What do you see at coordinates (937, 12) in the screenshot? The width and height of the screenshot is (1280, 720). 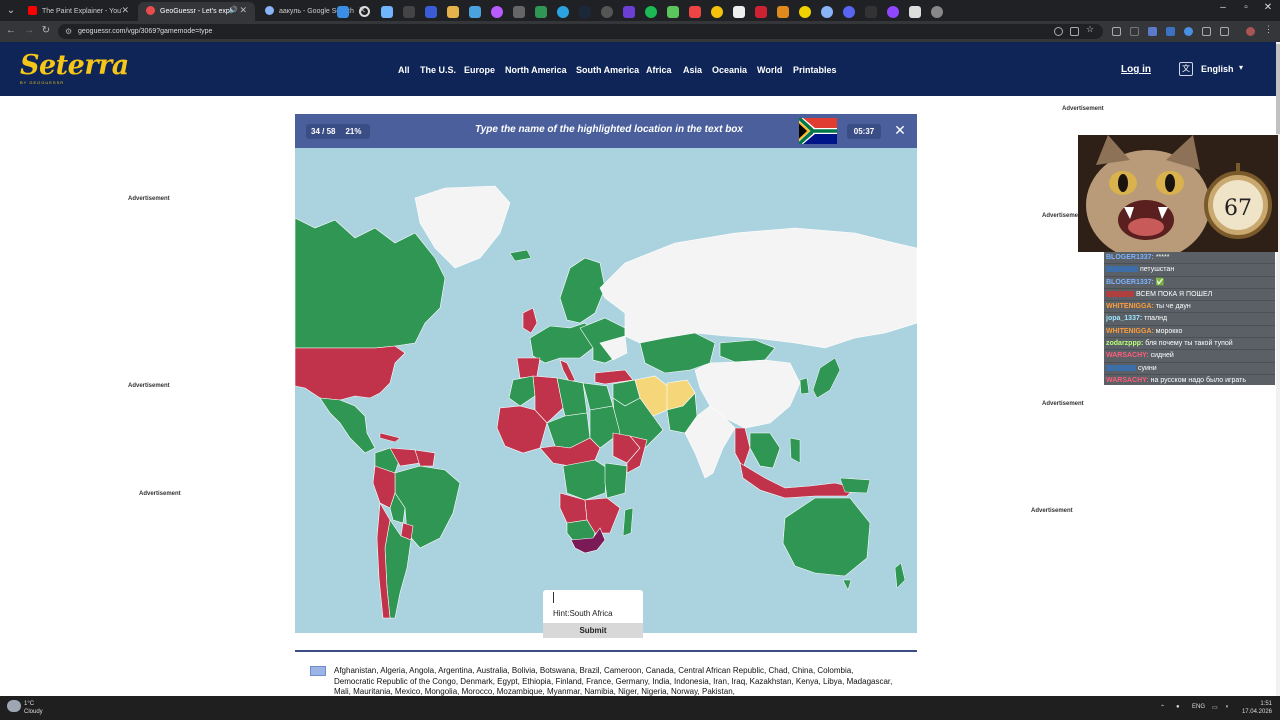 I see `obs-icon` at bounding box center [937, 12].